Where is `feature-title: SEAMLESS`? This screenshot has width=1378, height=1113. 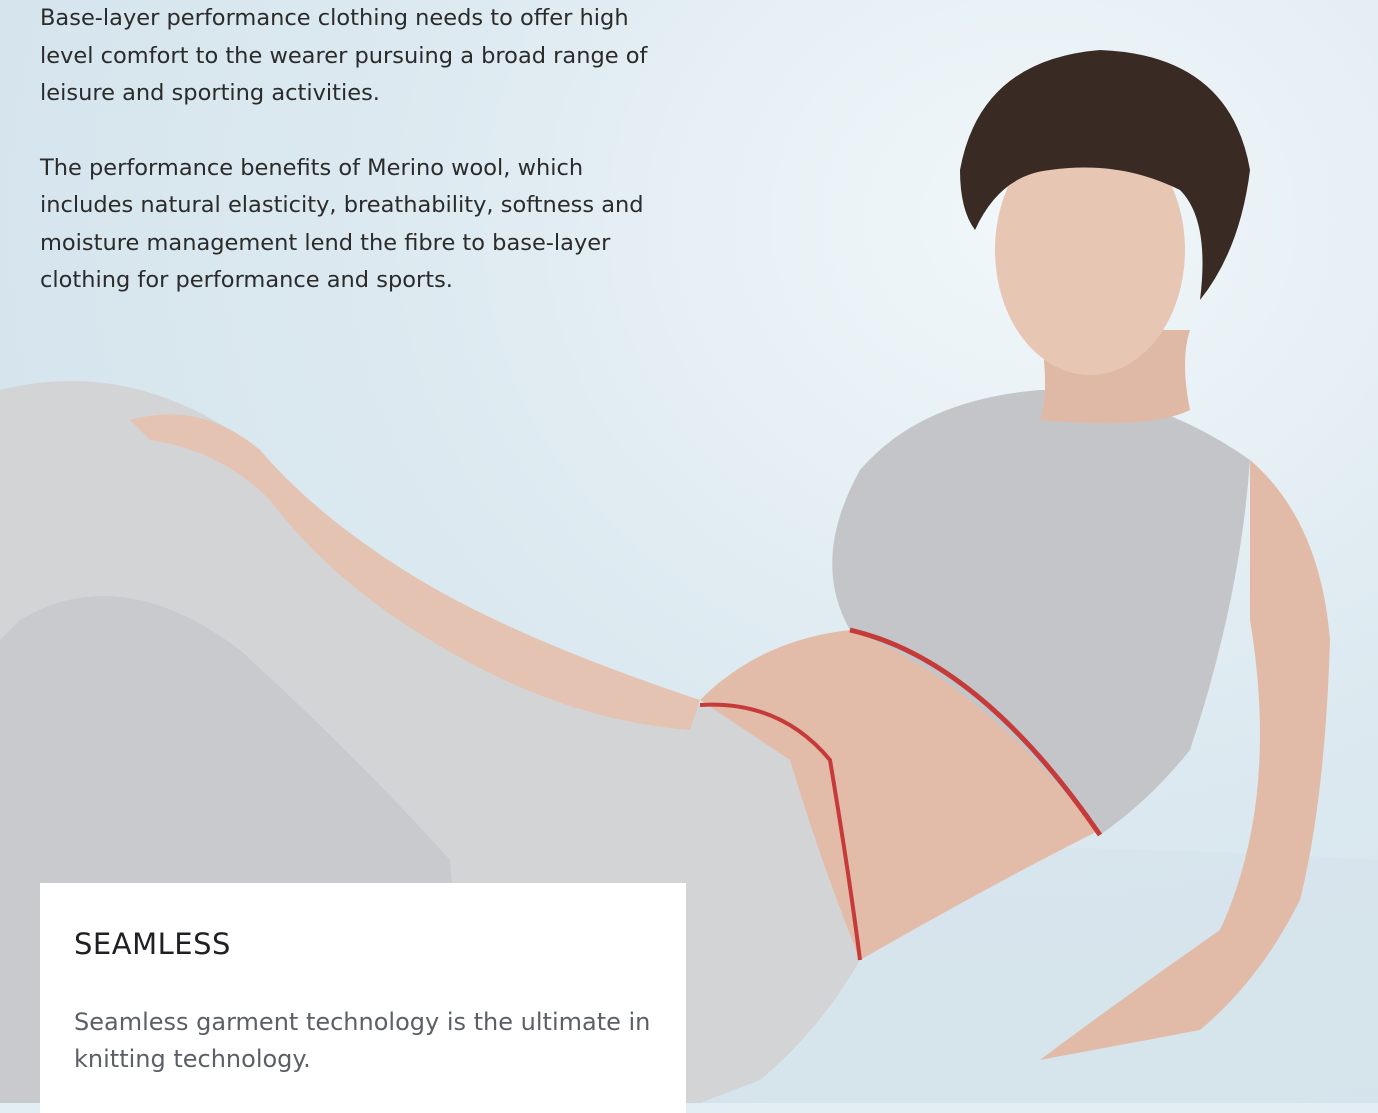
feature-title: SEAMLESS is located at coordinates (152, 944).